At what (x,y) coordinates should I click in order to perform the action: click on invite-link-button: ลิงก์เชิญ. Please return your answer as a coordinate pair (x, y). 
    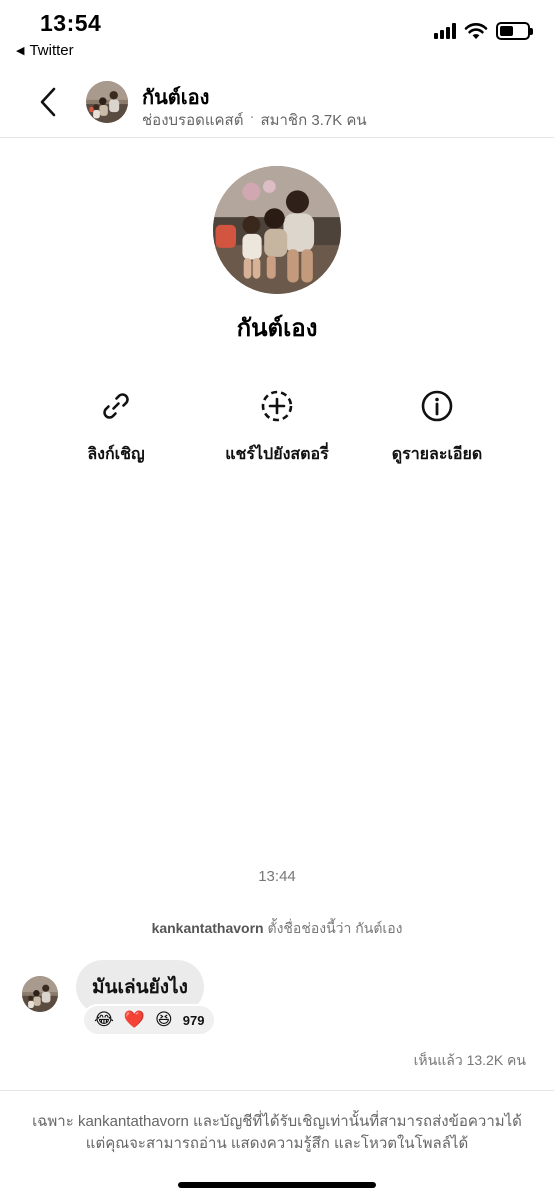
    Looking at the image, I should click on (116, 426).